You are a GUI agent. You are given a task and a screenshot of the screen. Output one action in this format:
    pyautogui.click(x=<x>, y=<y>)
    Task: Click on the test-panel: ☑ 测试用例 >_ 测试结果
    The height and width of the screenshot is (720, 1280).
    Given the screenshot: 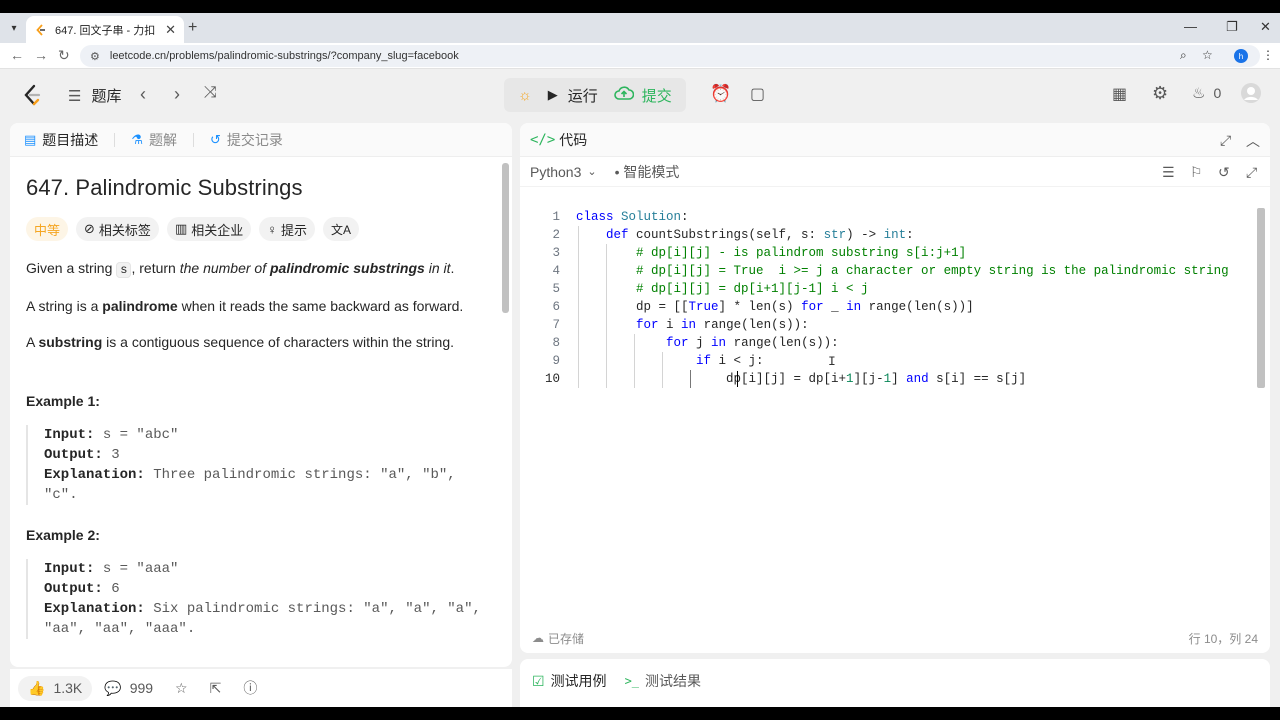 What is the action you would take?
    pyautogui.click(x=895, y=683)
    